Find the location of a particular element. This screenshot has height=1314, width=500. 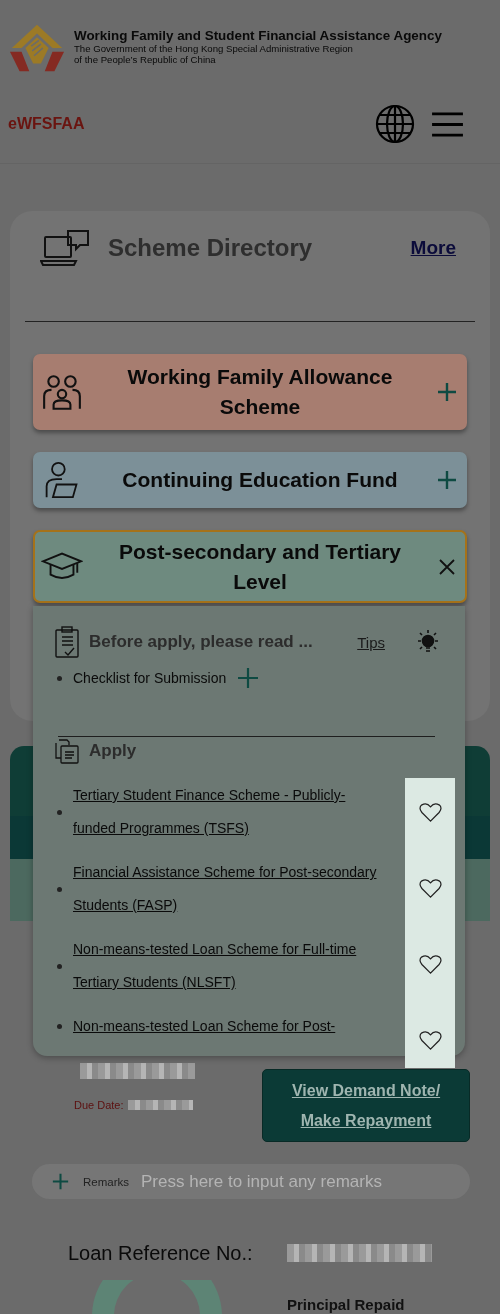

blurred-value is located at coordinates (160, 1105).